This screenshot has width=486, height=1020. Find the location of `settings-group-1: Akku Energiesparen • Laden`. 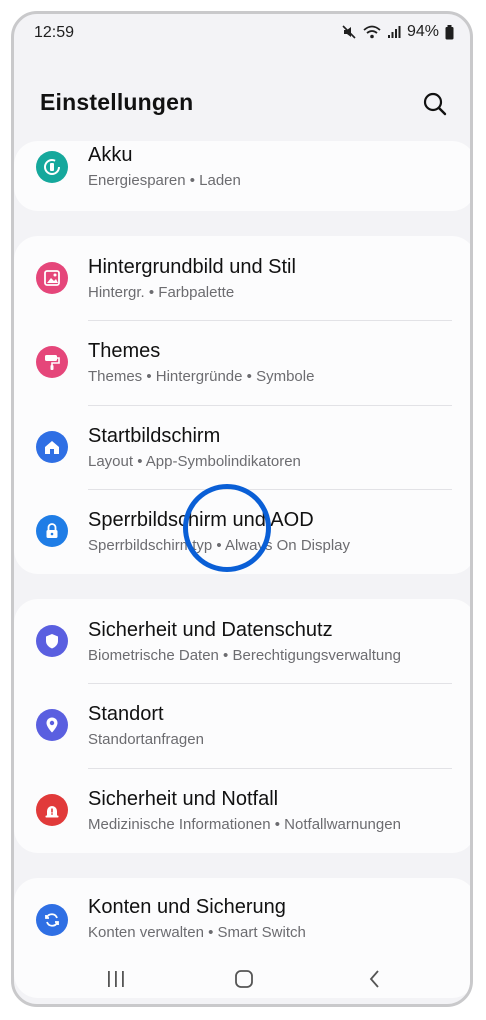

settings-group-1: Akku Energiesparen • Laden is located at coordinates (242, 176).